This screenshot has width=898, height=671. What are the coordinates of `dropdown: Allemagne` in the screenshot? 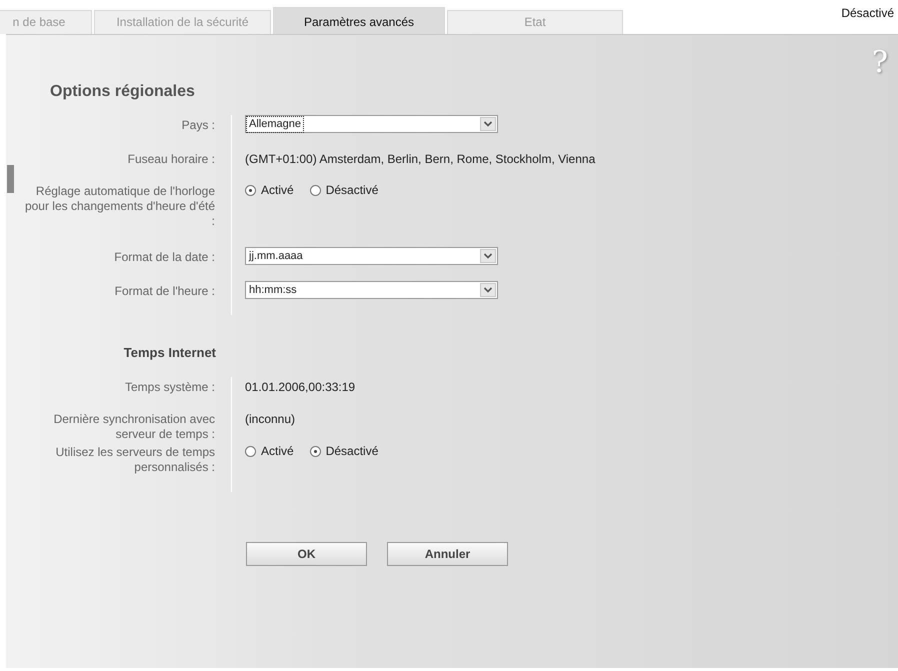 It's located at (371, 124).